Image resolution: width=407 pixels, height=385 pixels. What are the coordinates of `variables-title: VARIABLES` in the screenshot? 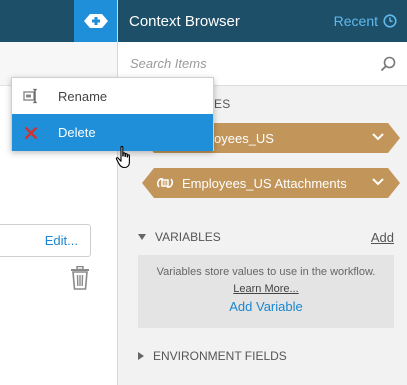 It's located at (188, 237).